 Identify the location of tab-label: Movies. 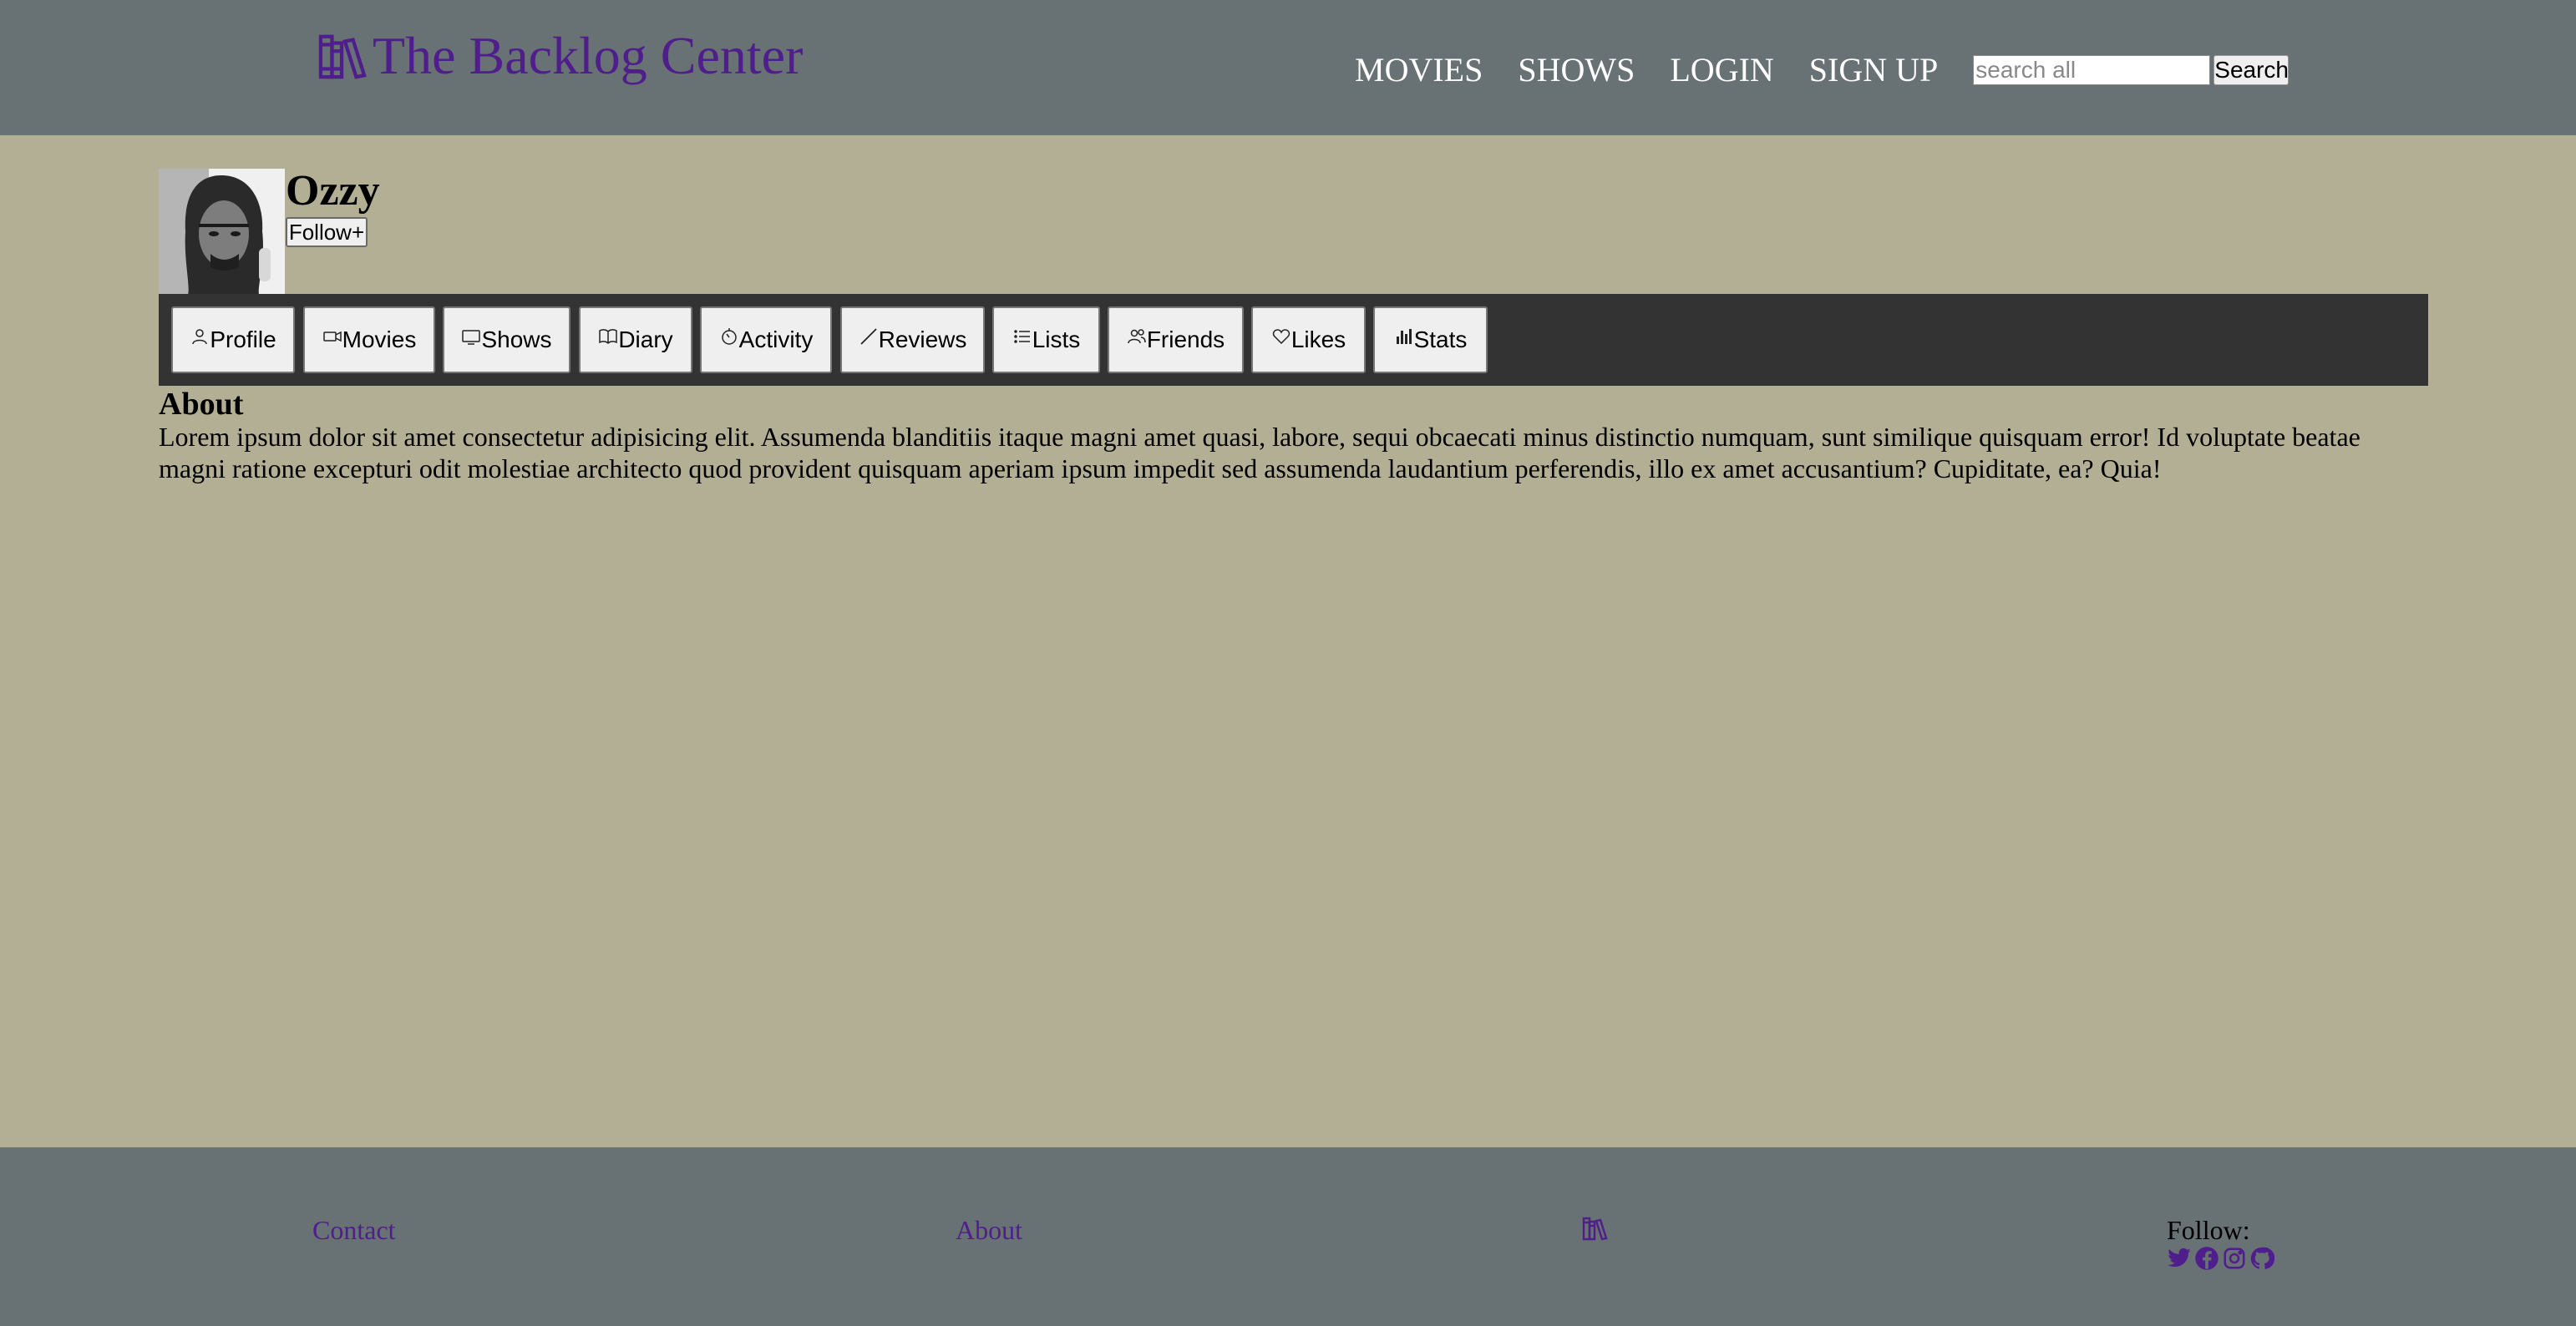
(379, 339).